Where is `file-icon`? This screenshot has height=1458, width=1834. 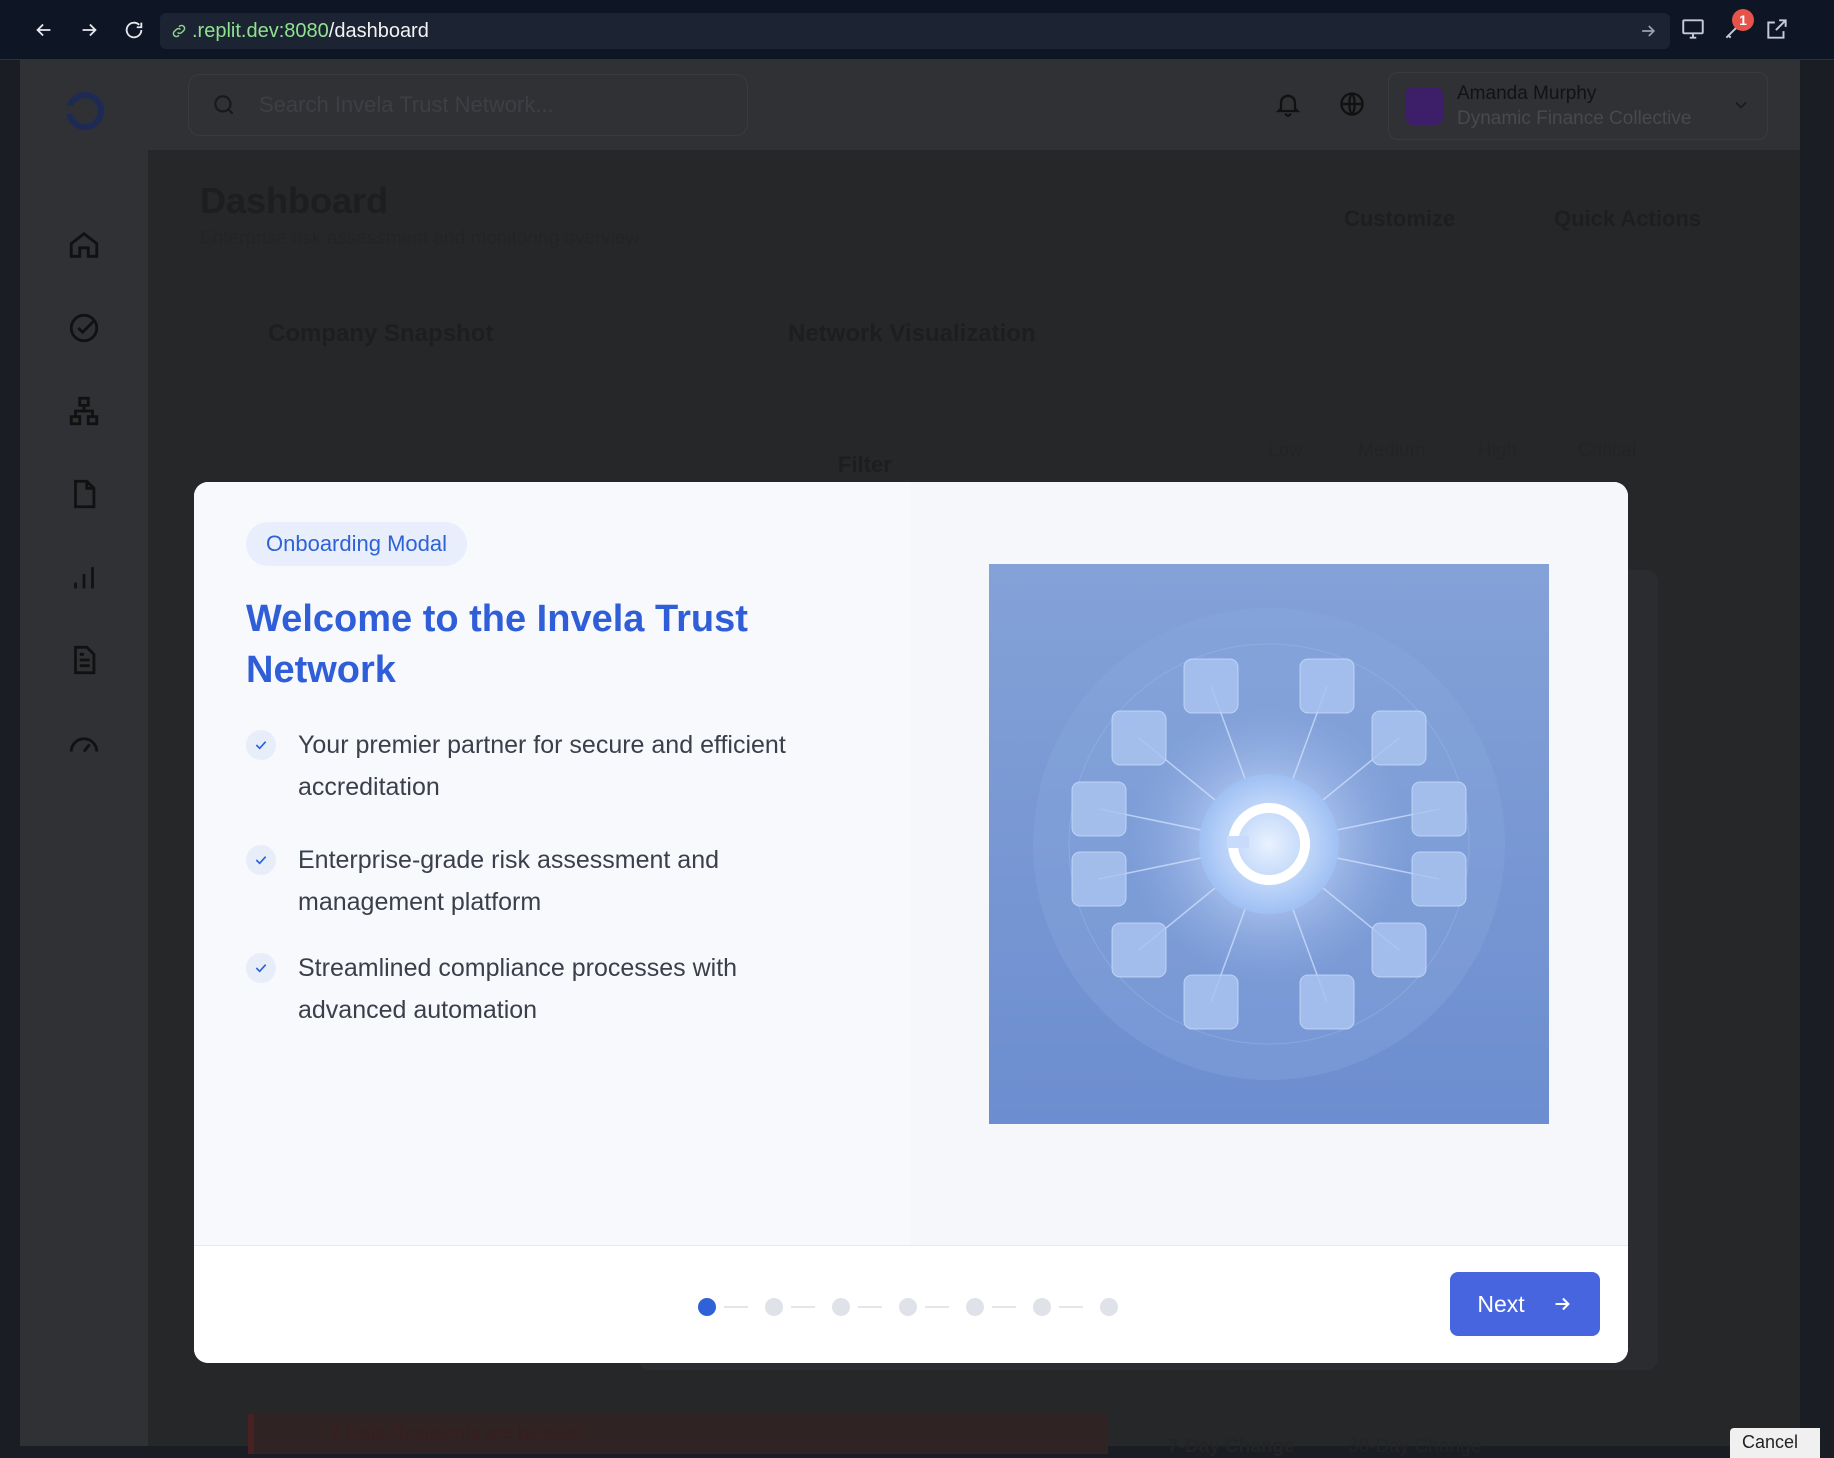
file-icon is located at coordinates (84, 494).